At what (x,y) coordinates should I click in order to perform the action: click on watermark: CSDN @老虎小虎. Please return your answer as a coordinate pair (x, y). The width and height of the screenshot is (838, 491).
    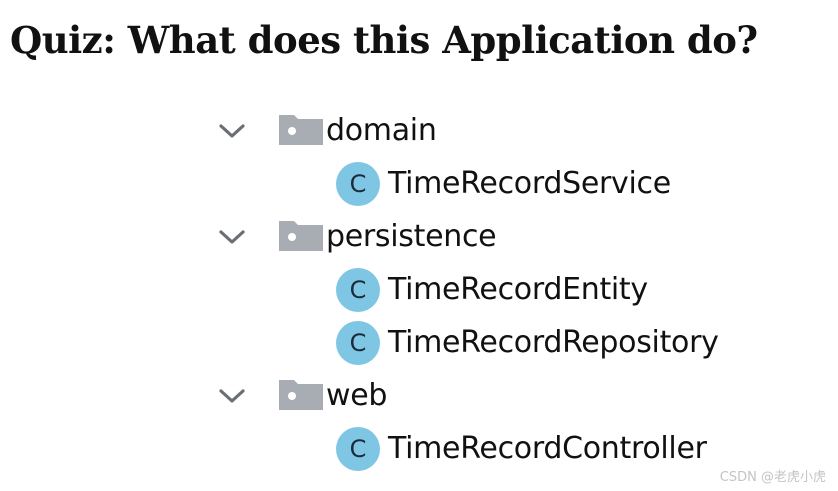
    Looking at the image, I should click on (772, 477).